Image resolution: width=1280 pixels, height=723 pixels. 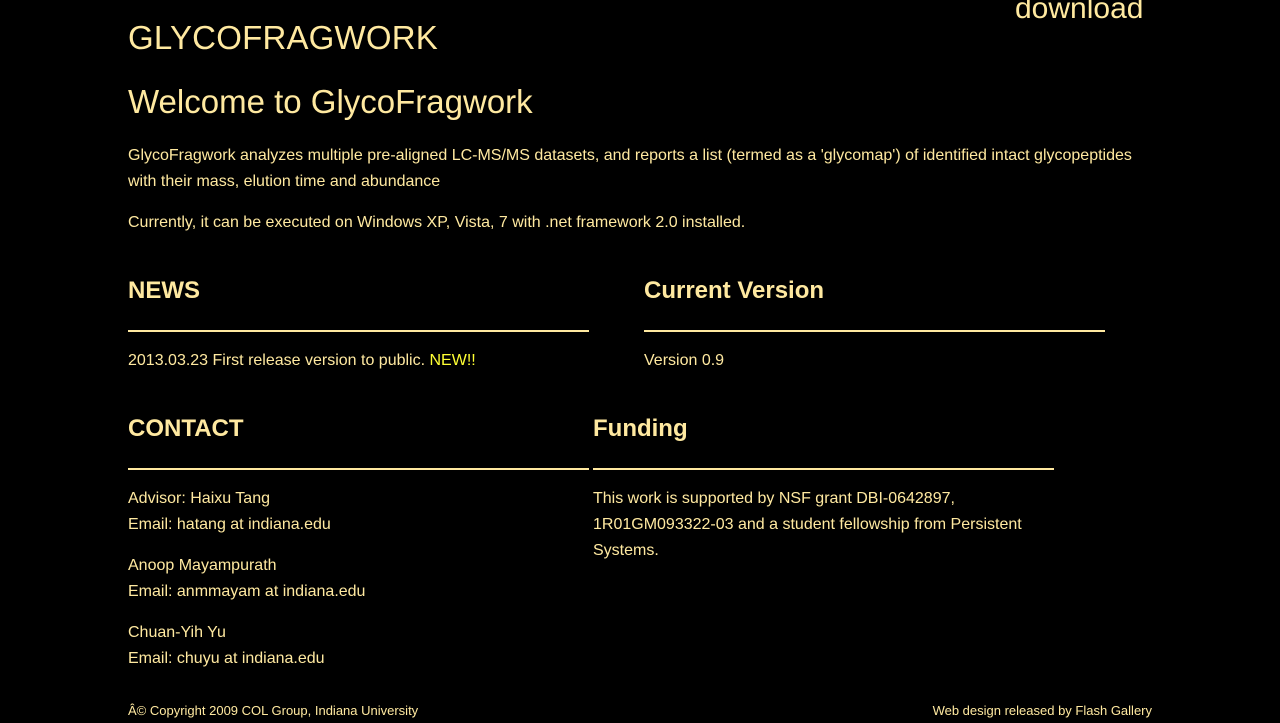 I want to click on footer-credit-prefix: Web design released by, so click(x=1004, y=710).